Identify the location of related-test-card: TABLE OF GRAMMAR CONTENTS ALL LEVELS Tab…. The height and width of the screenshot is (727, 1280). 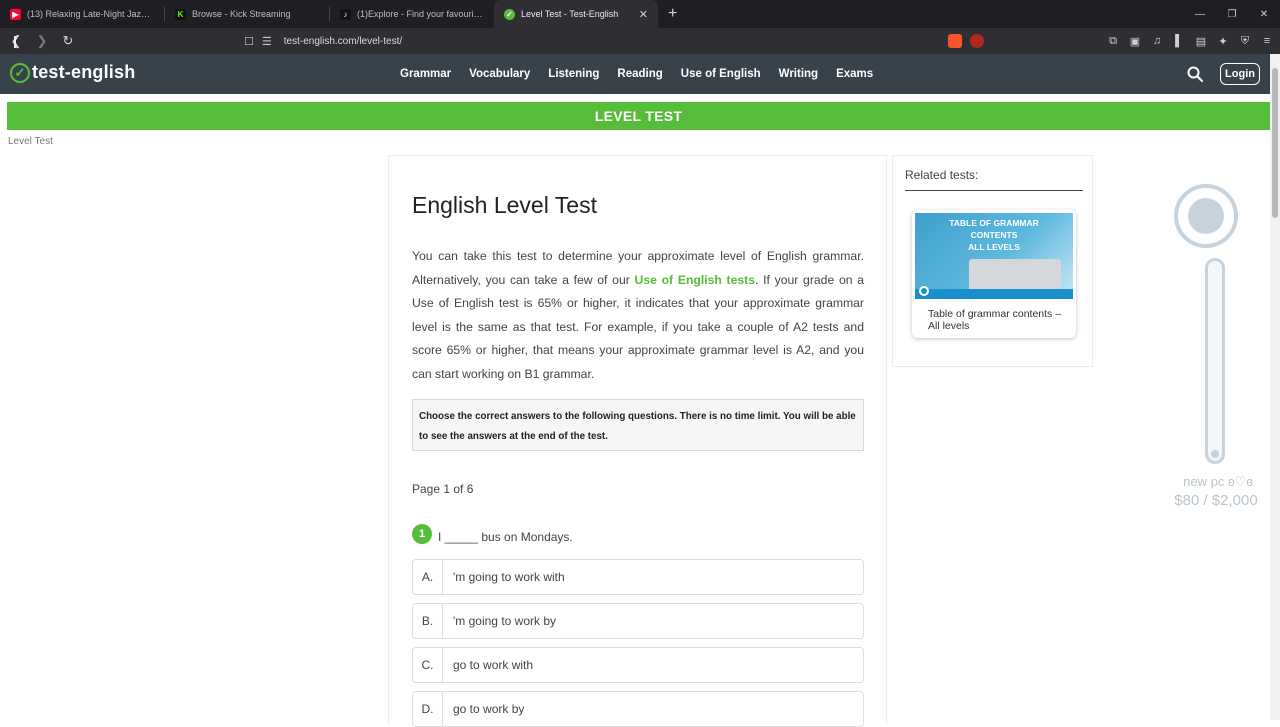
(994, 274).